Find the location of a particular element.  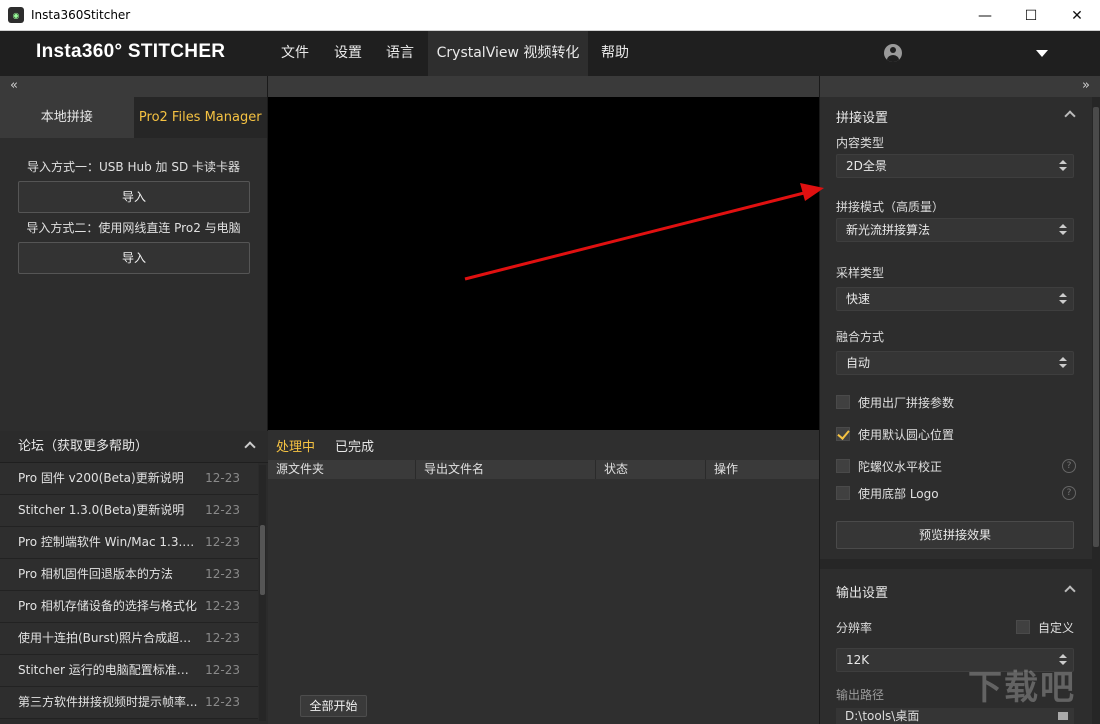

minimize-button: — is located at coordinates (985, 15).